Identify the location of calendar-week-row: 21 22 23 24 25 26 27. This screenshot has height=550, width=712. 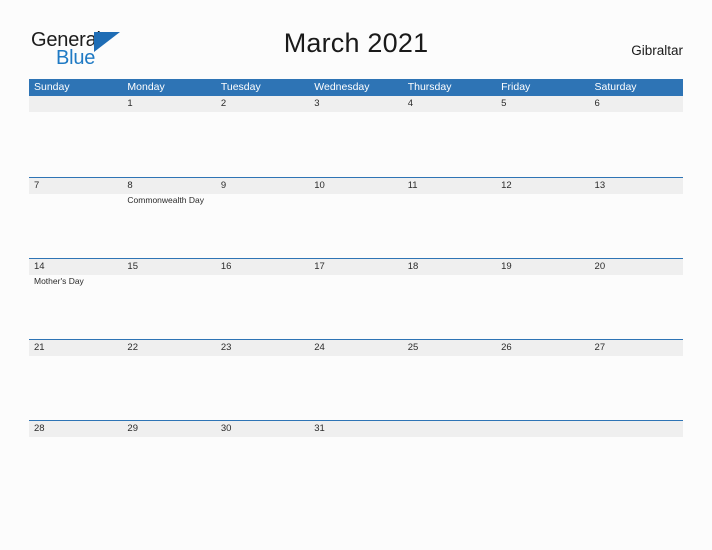
(356, 379).